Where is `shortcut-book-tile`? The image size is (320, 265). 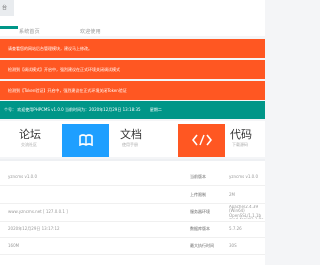 shortcut-book-tile is located at coordinates (85, 140).